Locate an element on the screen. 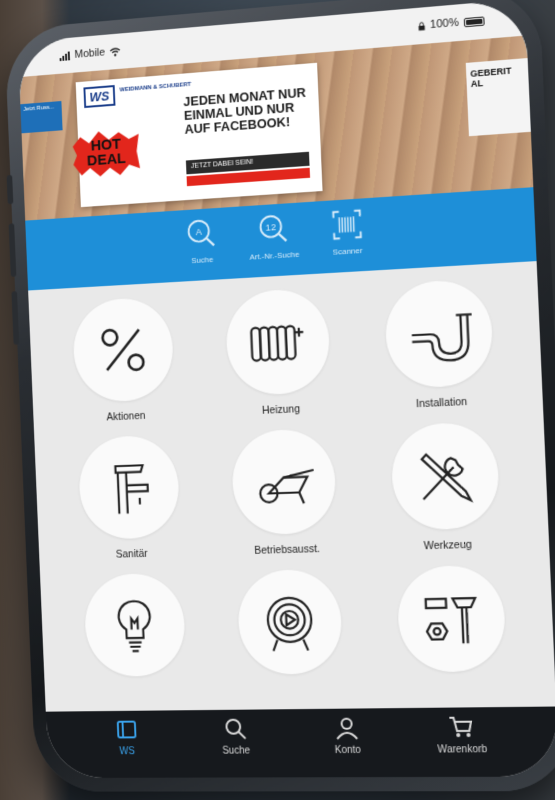 The width and height of the screenshot is (555, 800). tab-label: Konto is located at coordinates (348, 750).